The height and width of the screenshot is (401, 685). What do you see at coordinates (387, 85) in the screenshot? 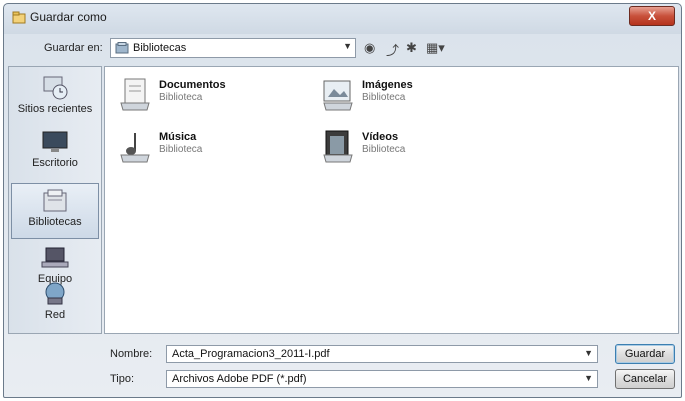
I see `item-name: Imágenes` at bounding box center [387, 85].